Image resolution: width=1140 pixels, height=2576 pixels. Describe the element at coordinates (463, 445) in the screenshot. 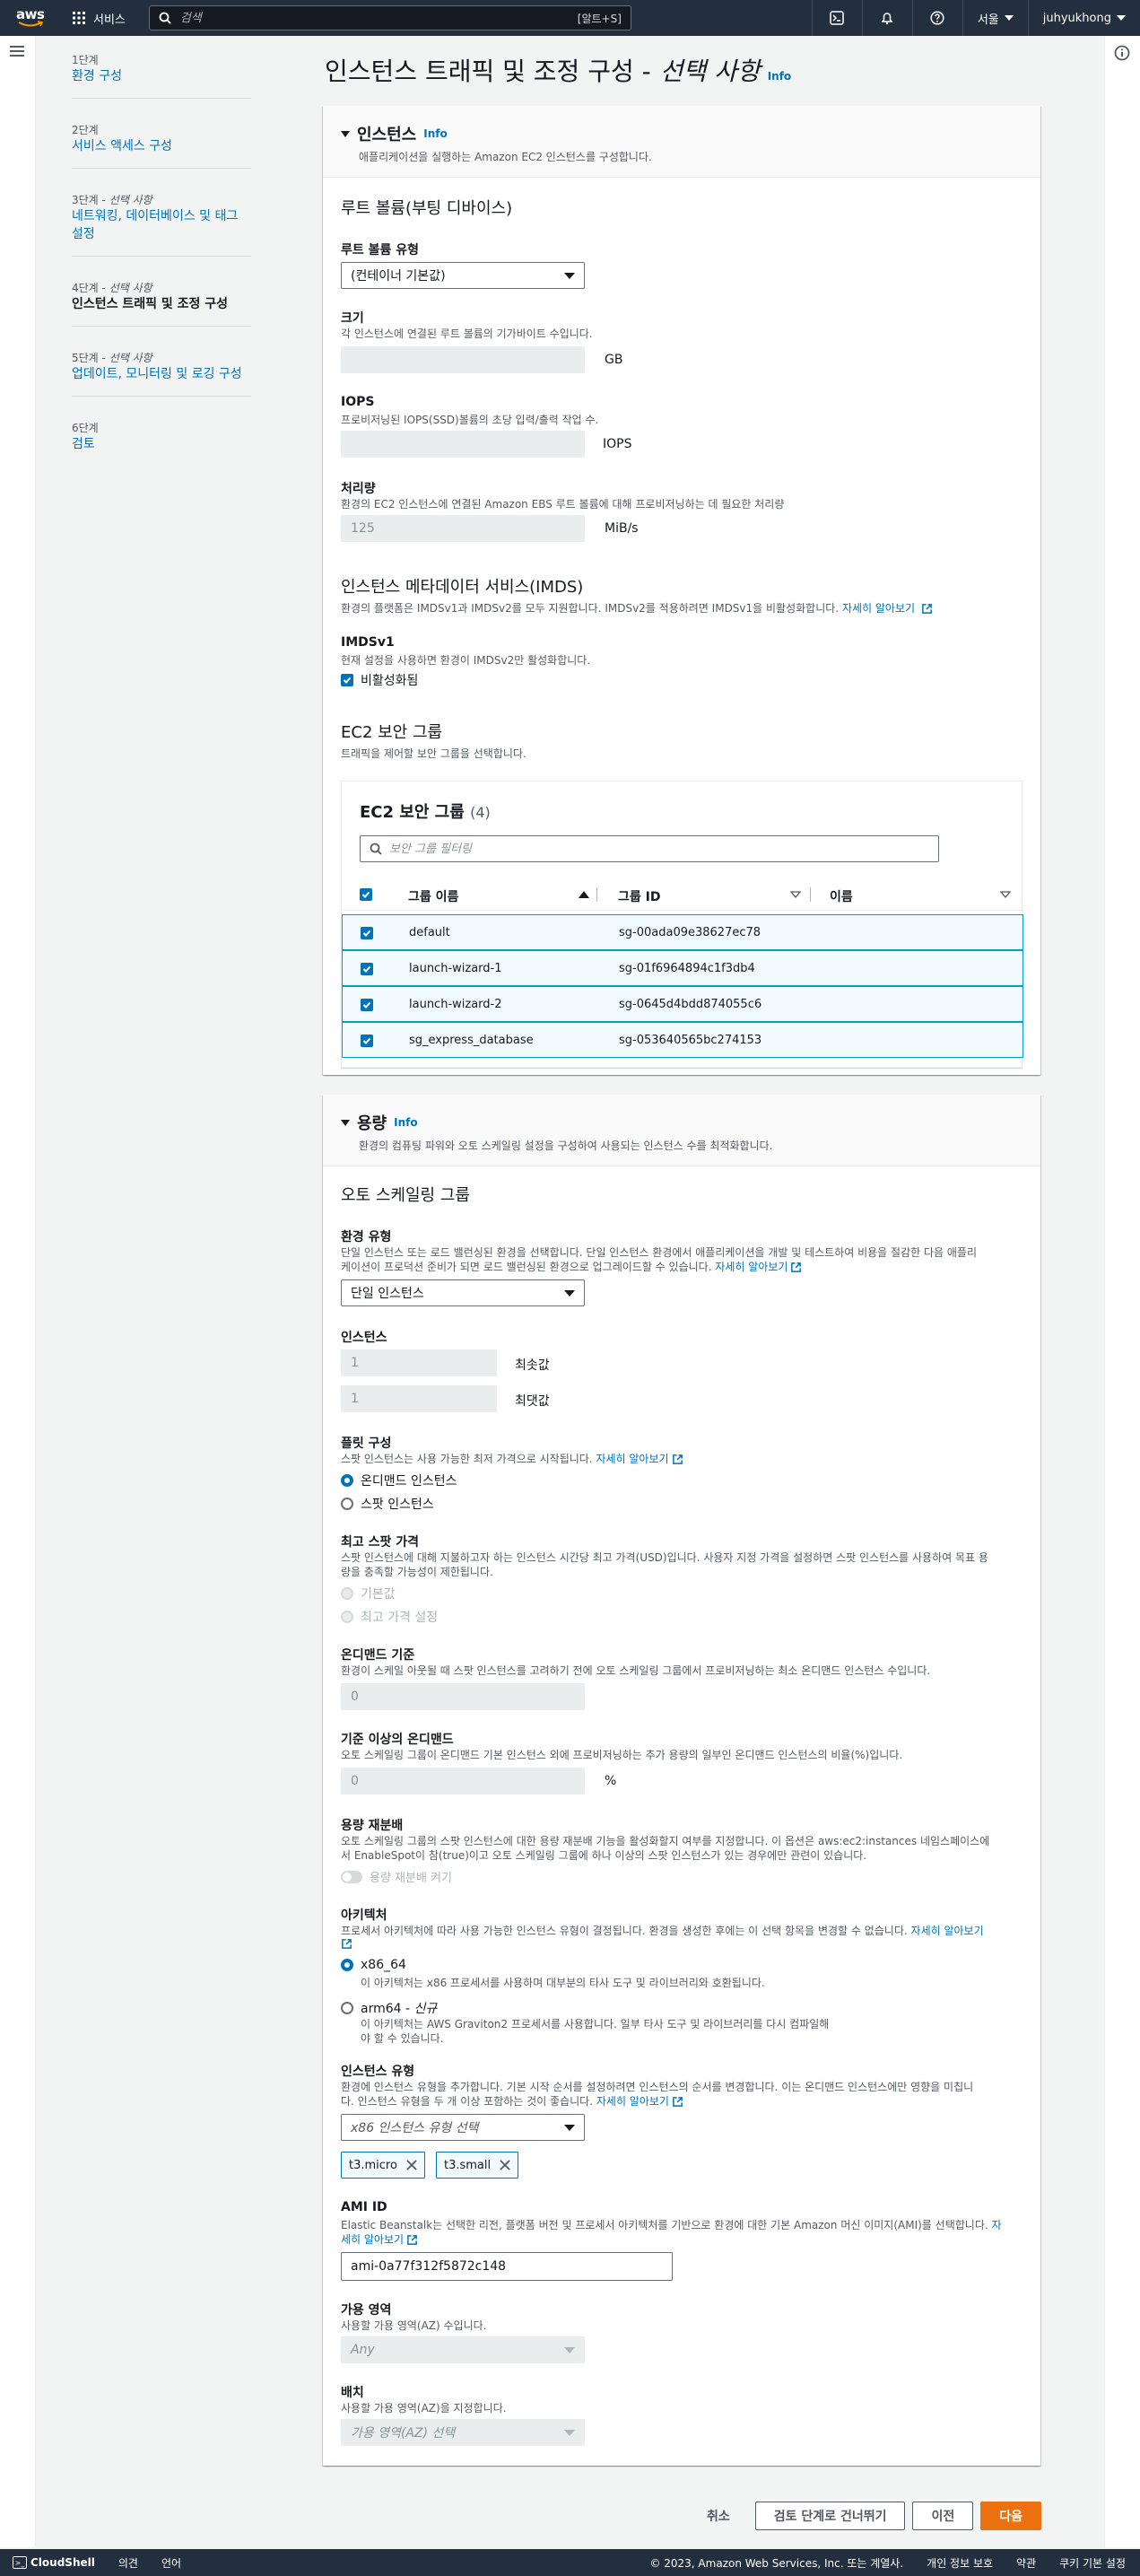

I see `iops-input` at that location.